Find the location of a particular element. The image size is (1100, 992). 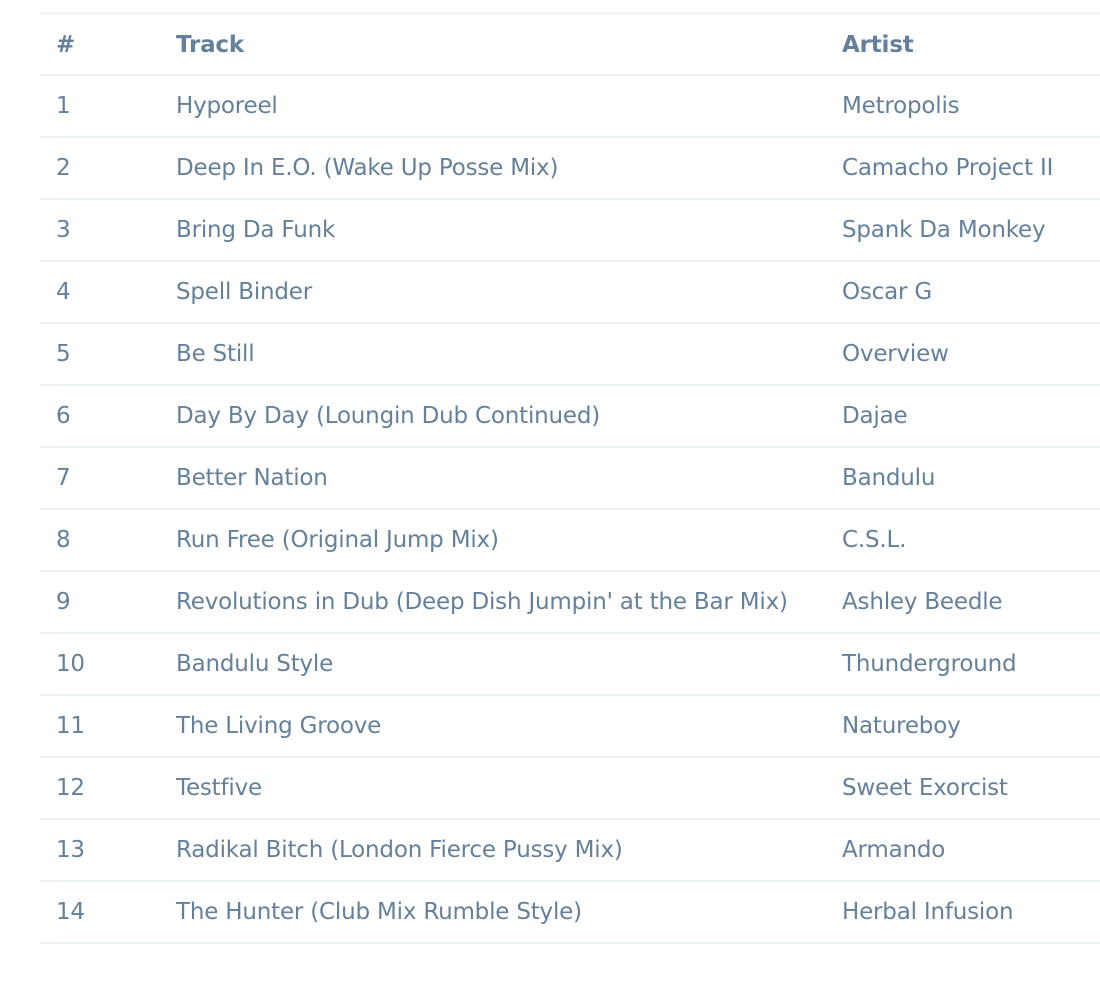

table-row: 10 Bandulu Style Thunderground is located at coordinates (570, 664).